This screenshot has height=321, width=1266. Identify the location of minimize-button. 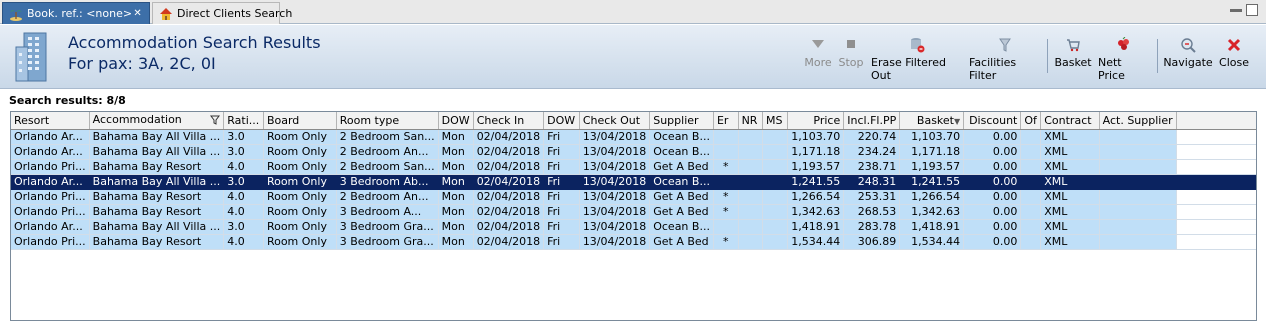
(1236, 10).